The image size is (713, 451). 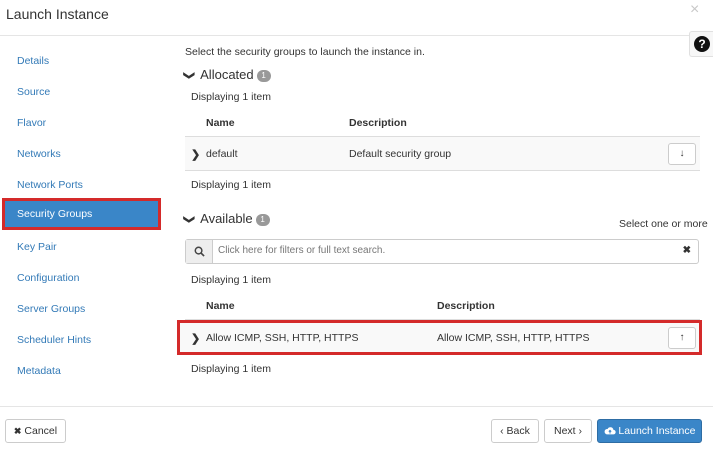 What do you see at coordinates (41, 431) in the screenshot?
I see `cancel-label: Cancel` at bounding box center [41, 431].